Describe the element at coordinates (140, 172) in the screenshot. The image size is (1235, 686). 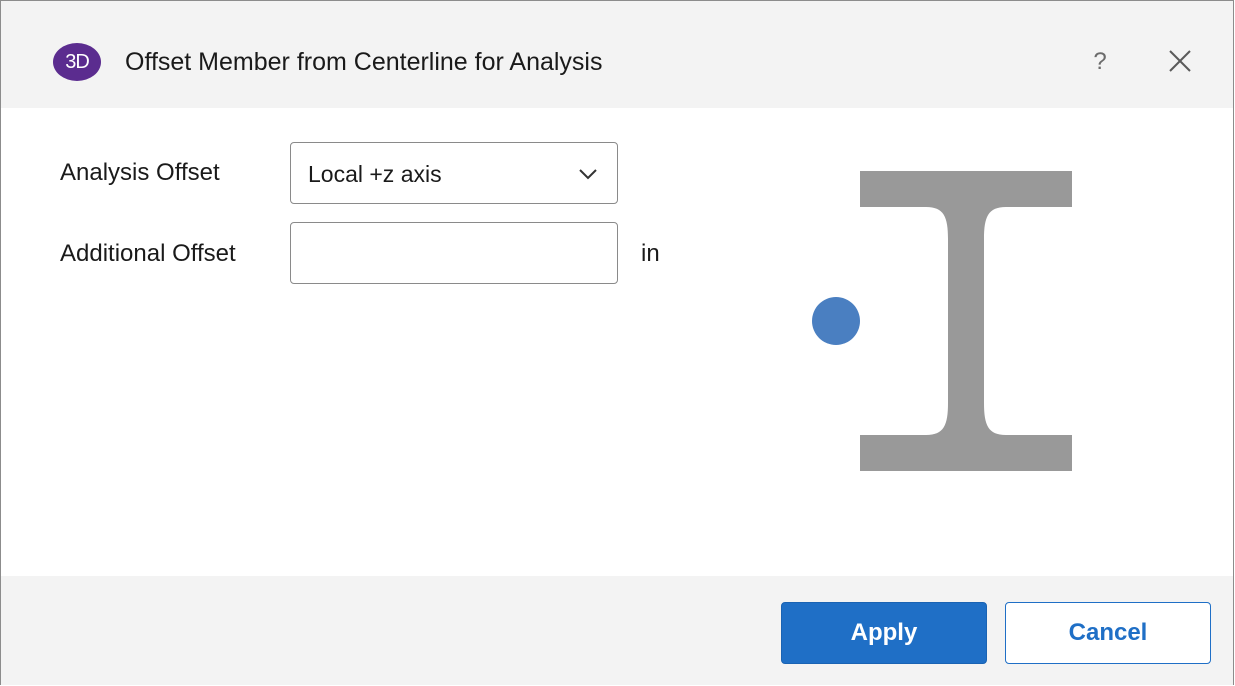
I see `analysis-offset-label: Analysis Offset` at that location.